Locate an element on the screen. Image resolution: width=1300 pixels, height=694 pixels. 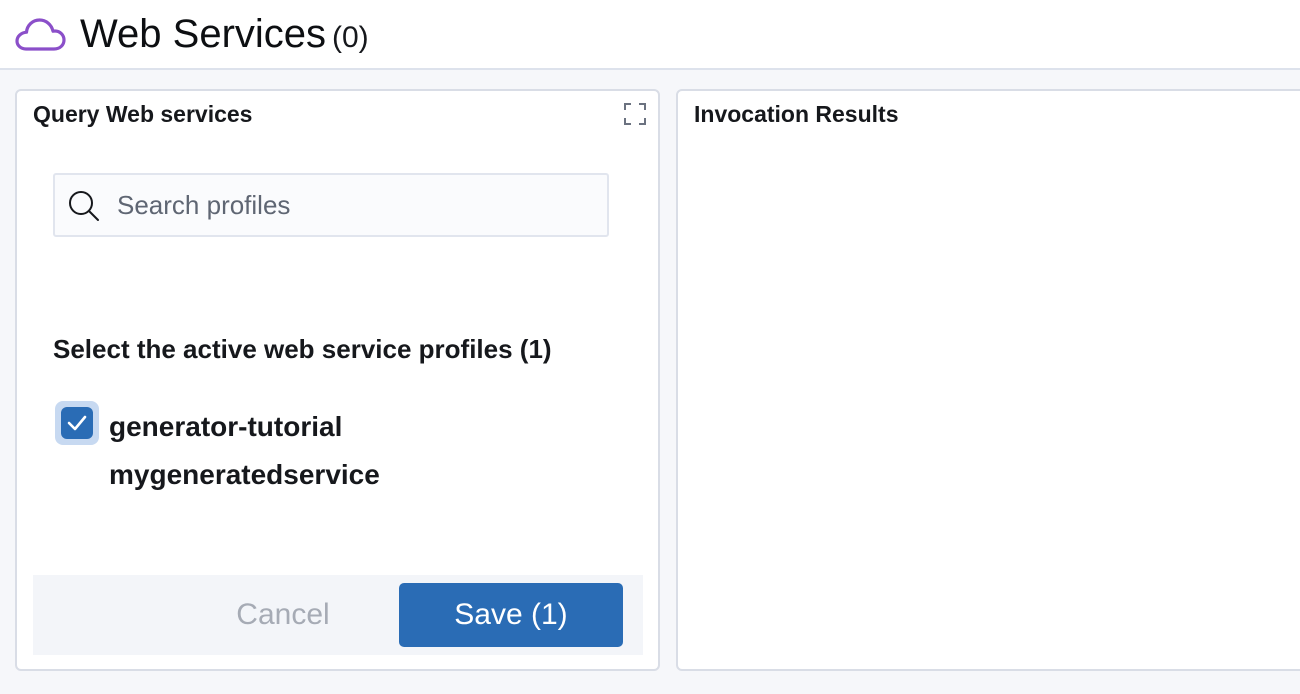
profile-label-line2: mygeneratedservice is located at coordinates (244, 474).